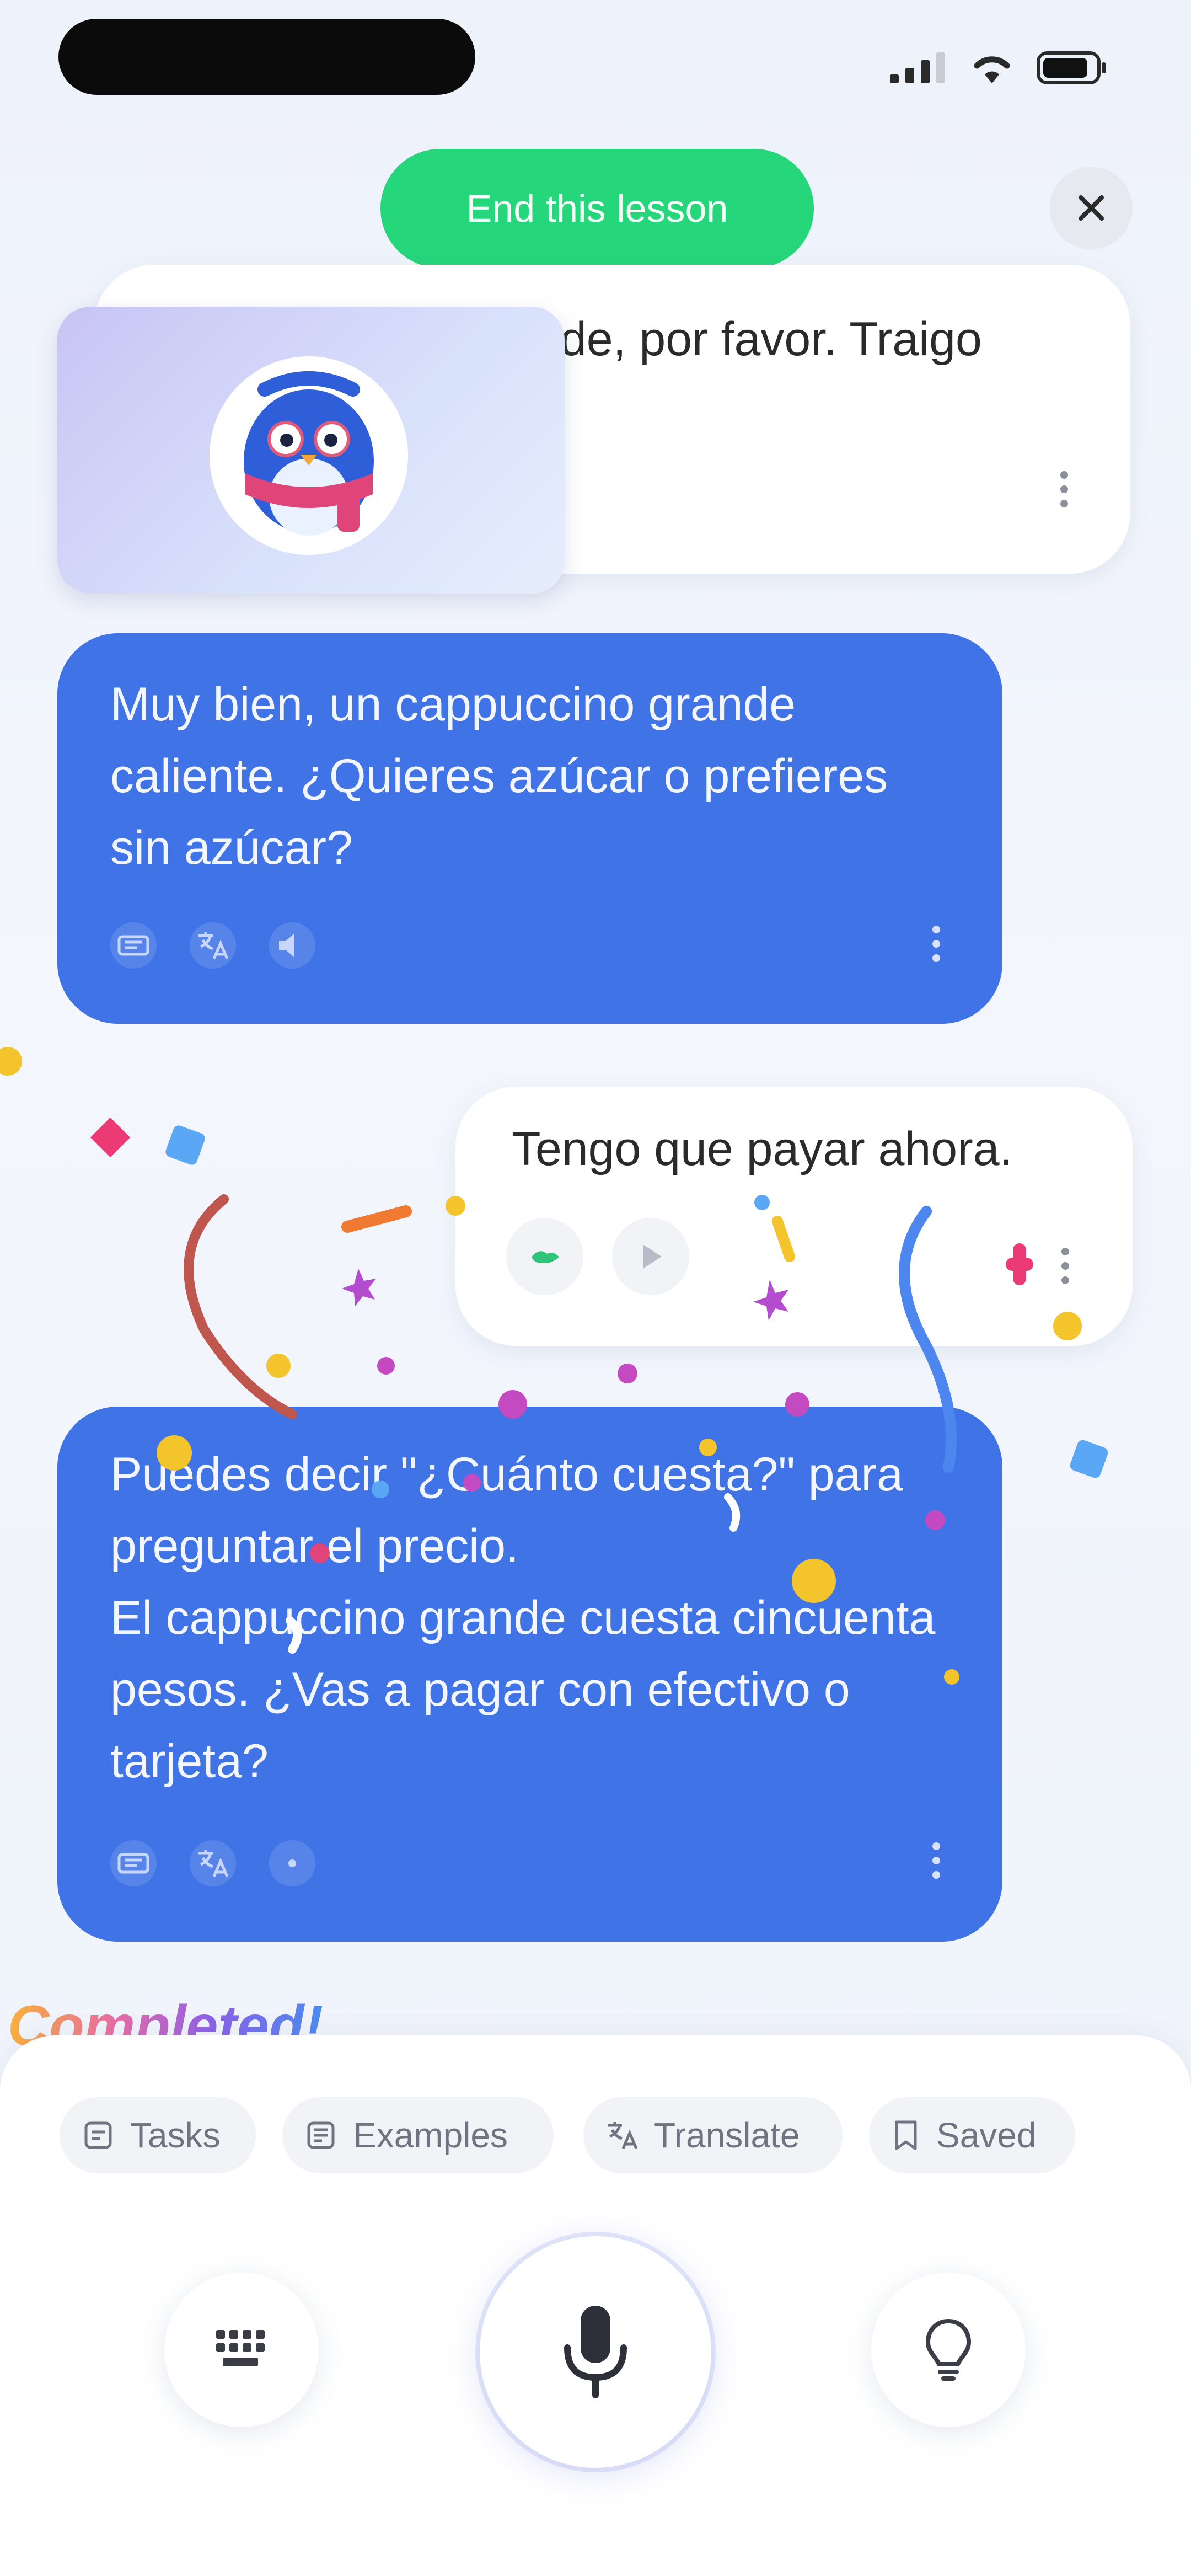 Image resolution: width=1191 pixels, height=2576 pixels. I want to click on keyboard-icon, so click(240, 2348).